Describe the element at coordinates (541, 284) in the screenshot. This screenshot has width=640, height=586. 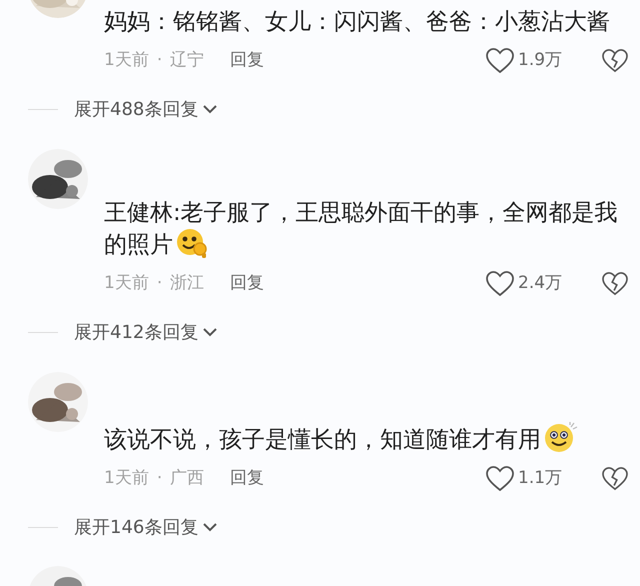
I see `like-count: 2.4万` at that location.